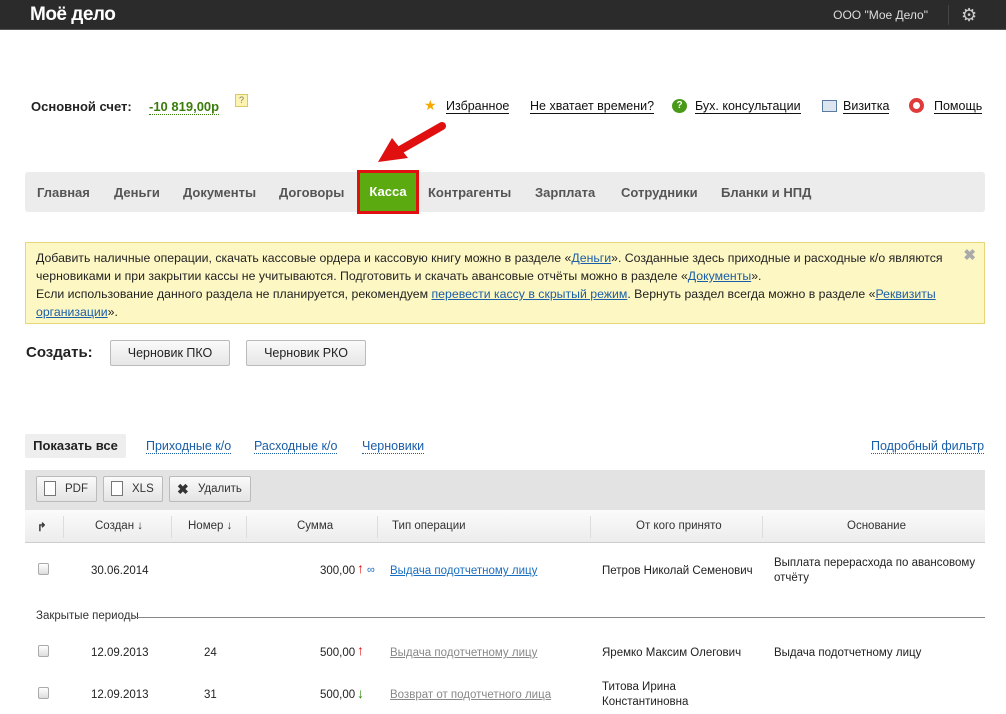 Image resolution: width=1006 pixels, height=714 pixels. I want to click on nav-contractors: Контрагенты, so click(469, 192).